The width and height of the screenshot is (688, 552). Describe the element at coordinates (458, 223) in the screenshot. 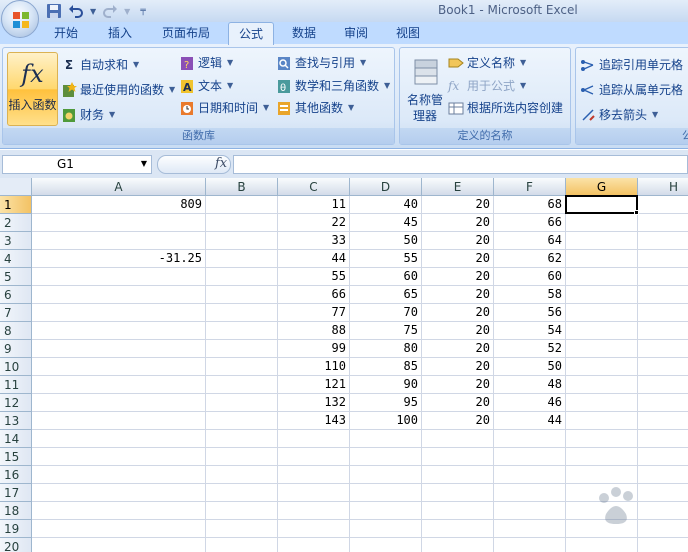

I see `cell-e2: 20` at that location.